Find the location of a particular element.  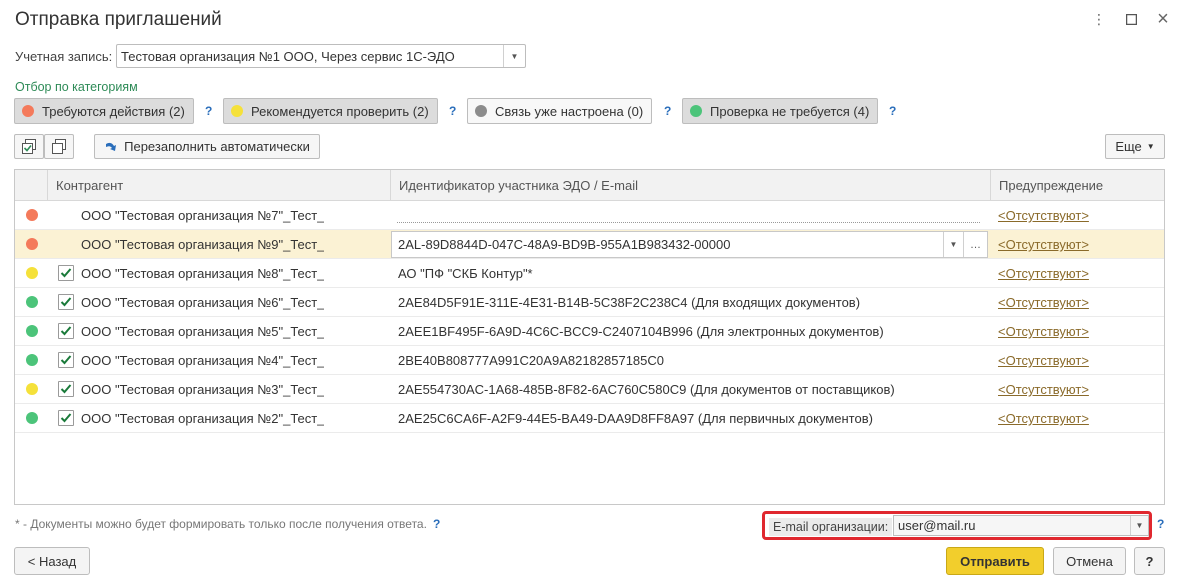

kebab-menu-icon: ⋮ is located at coordinates (1099, 19).